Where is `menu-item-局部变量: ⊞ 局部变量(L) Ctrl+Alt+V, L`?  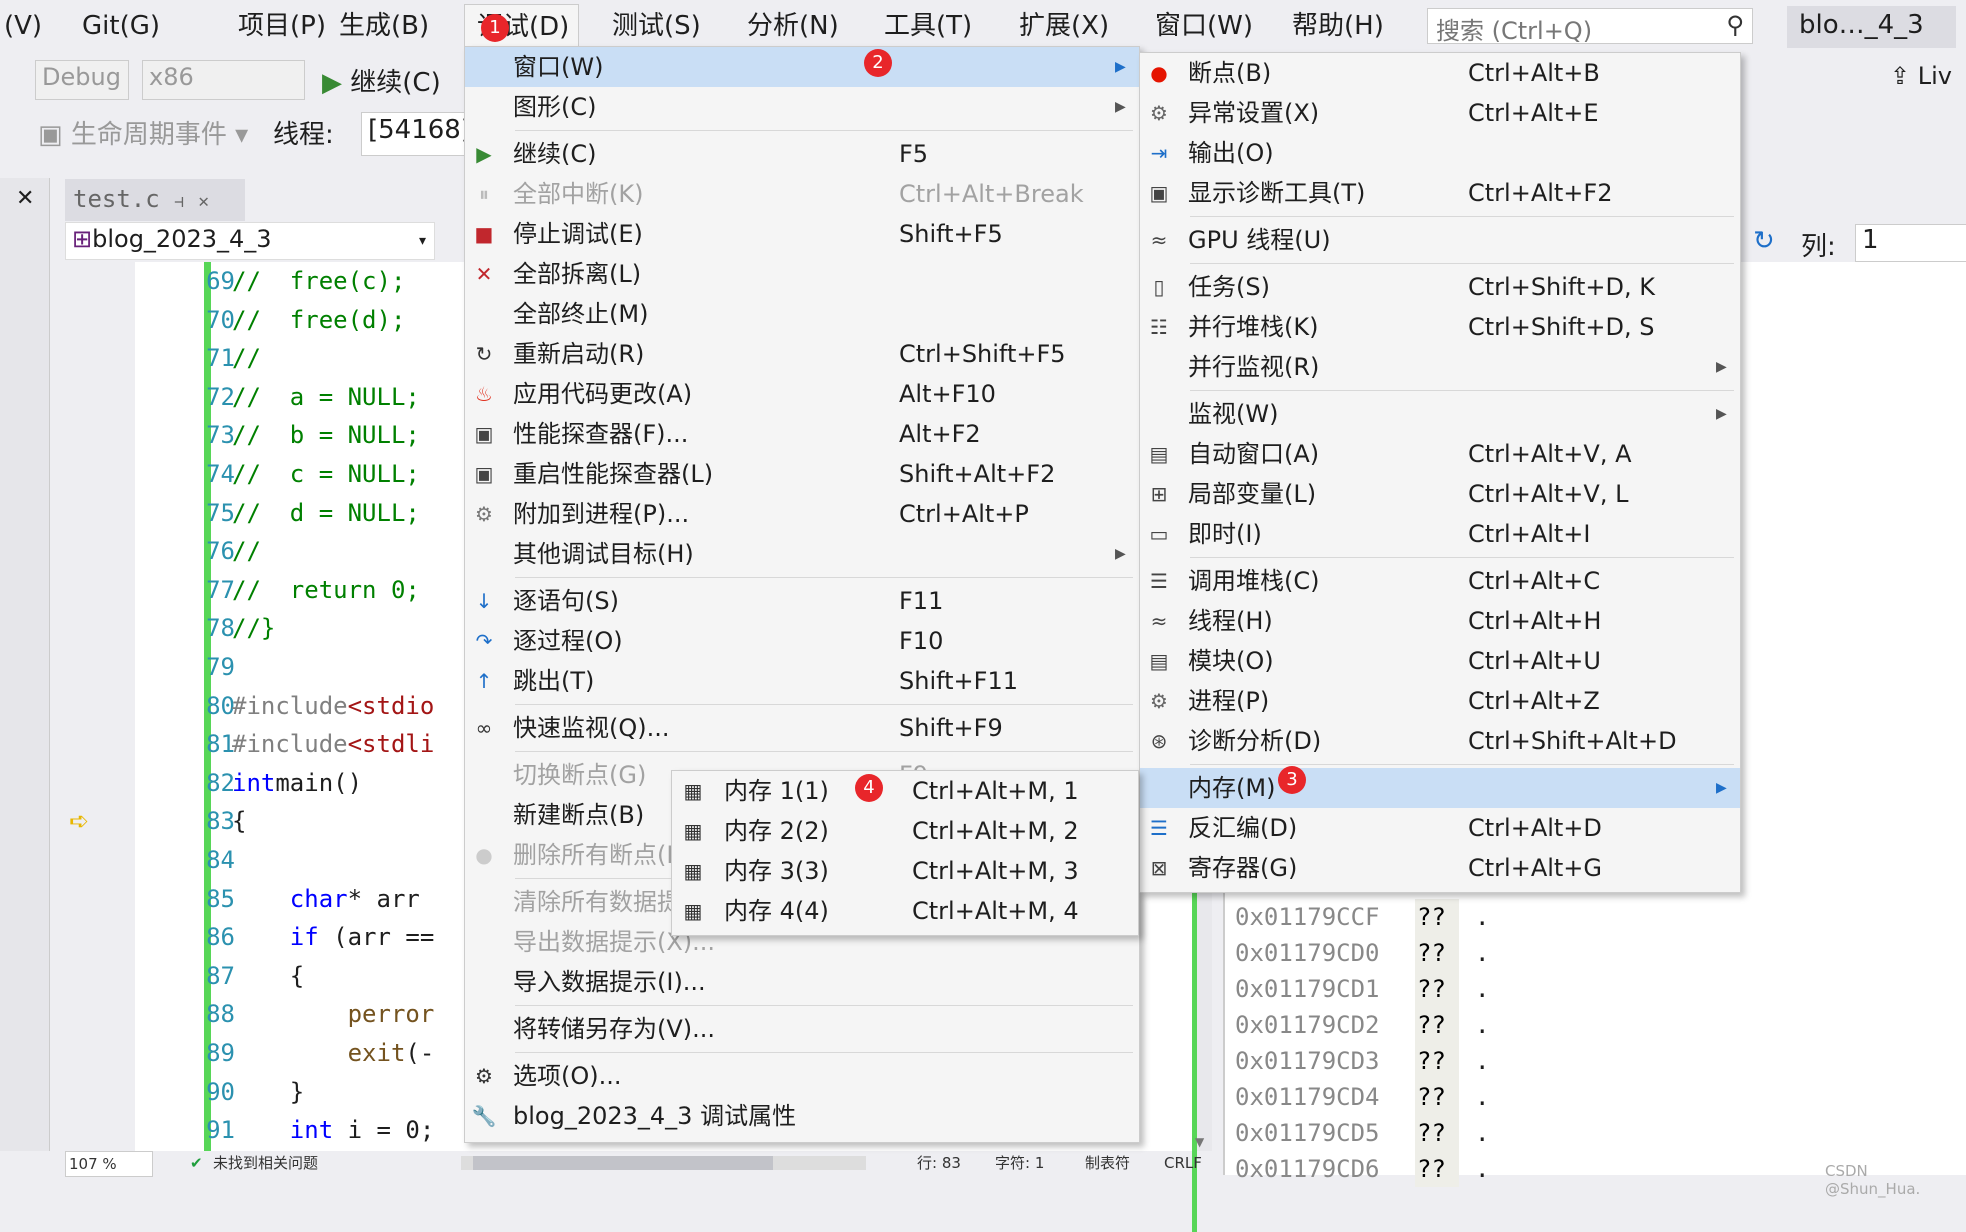
menu-item-局部变量: ⊞ 局部变量(L) Ctrl+Alt+V, L is located at coordinates (1440, 494).